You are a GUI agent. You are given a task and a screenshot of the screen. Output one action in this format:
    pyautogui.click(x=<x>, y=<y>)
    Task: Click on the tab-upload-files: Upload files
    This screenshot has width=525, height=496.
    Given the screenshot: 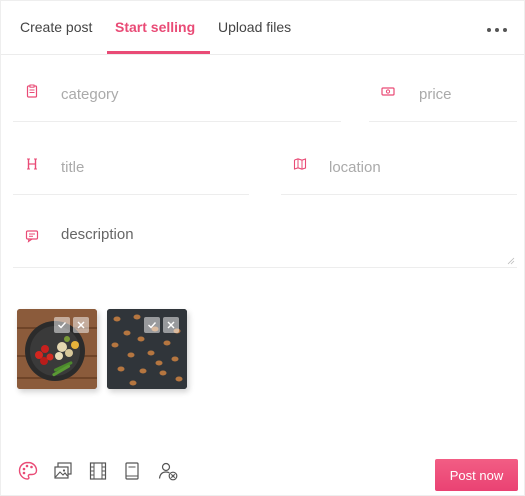 What is the action you would take?
    pyautogui.click(x=254, y=27)
    